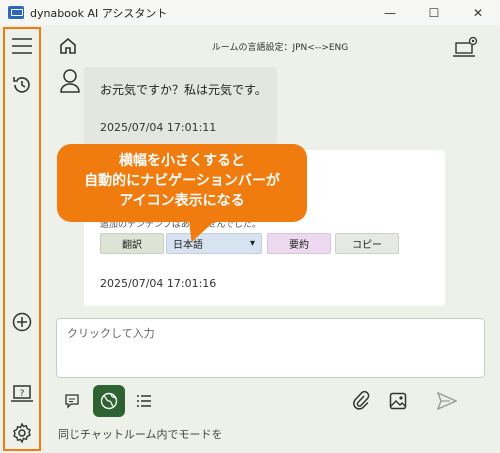  I want to click on nav-sidebar: ?, so click(22, 239).